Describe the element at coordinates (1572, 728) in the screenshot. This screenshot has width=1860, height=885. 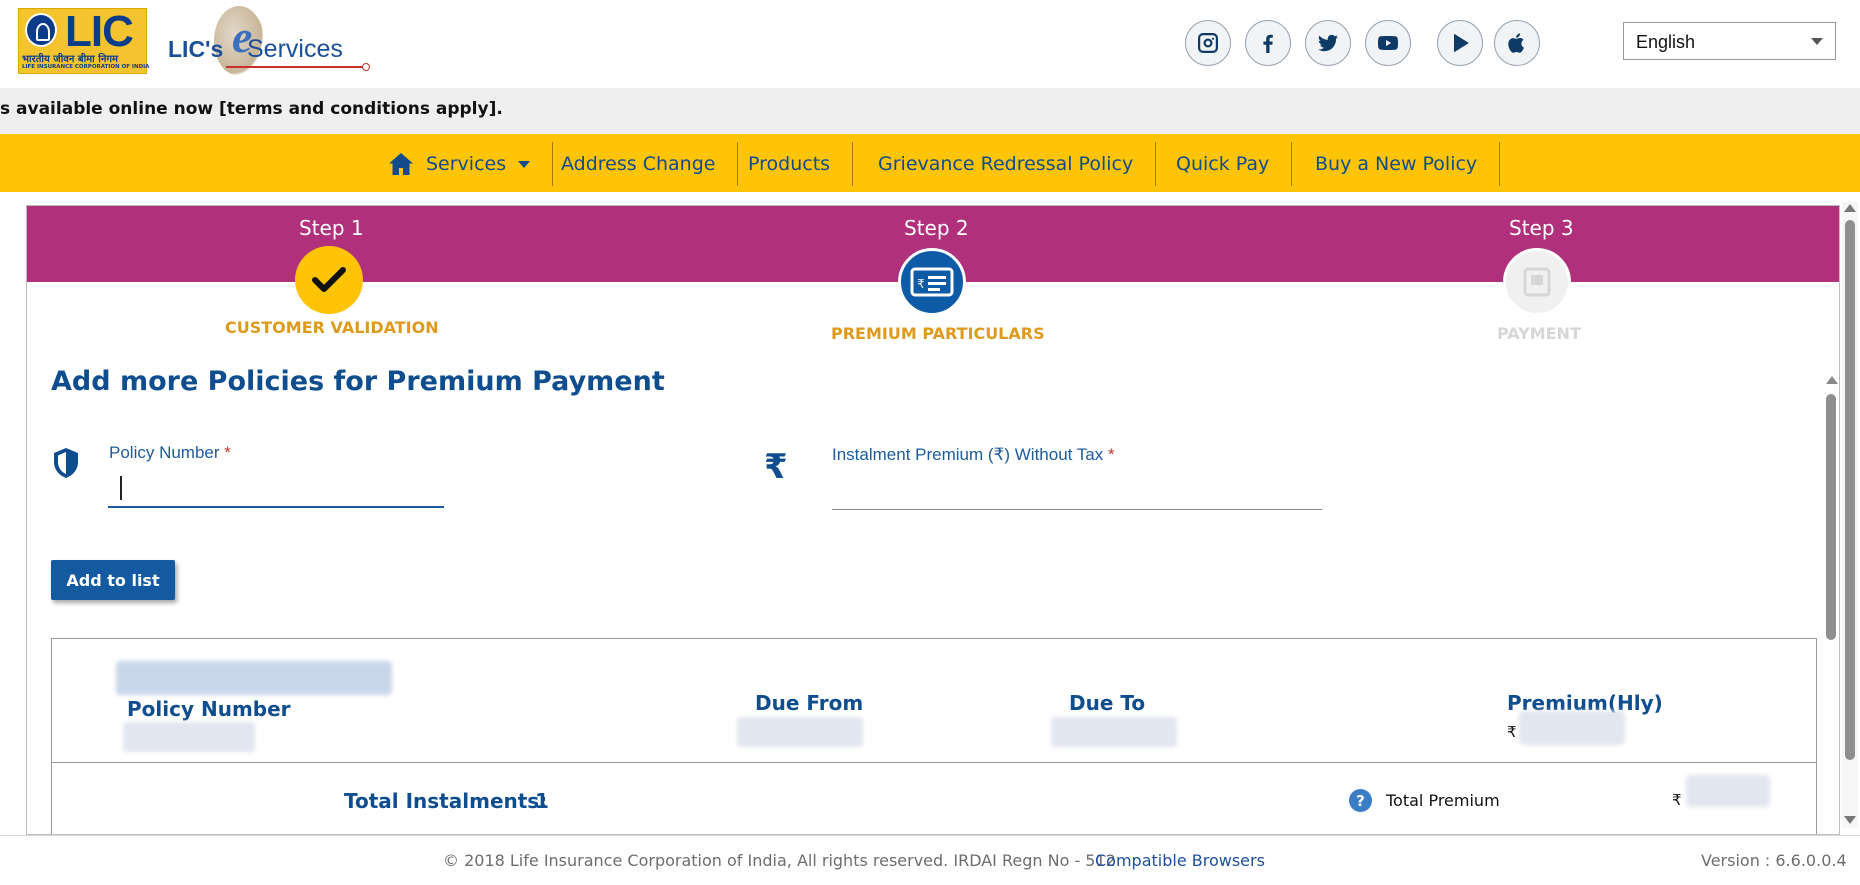
I see `redacted-premium` at that location.